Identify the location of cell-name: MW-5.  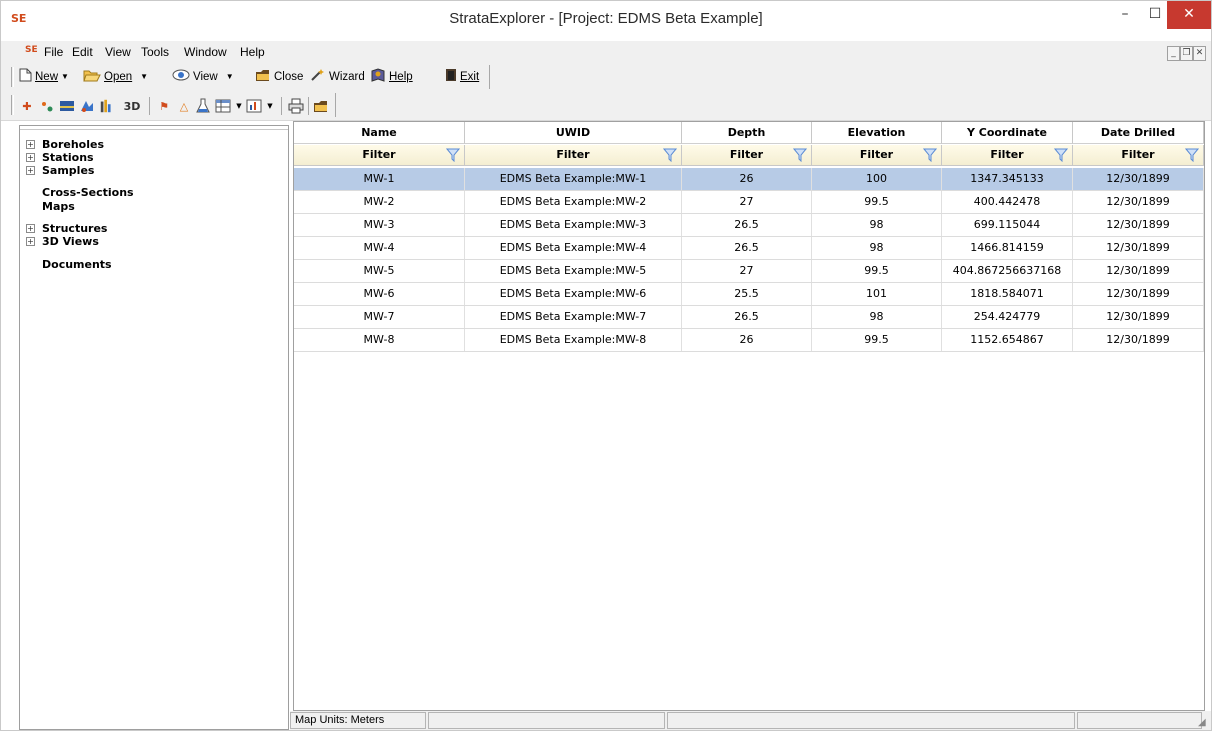
(379, 271).